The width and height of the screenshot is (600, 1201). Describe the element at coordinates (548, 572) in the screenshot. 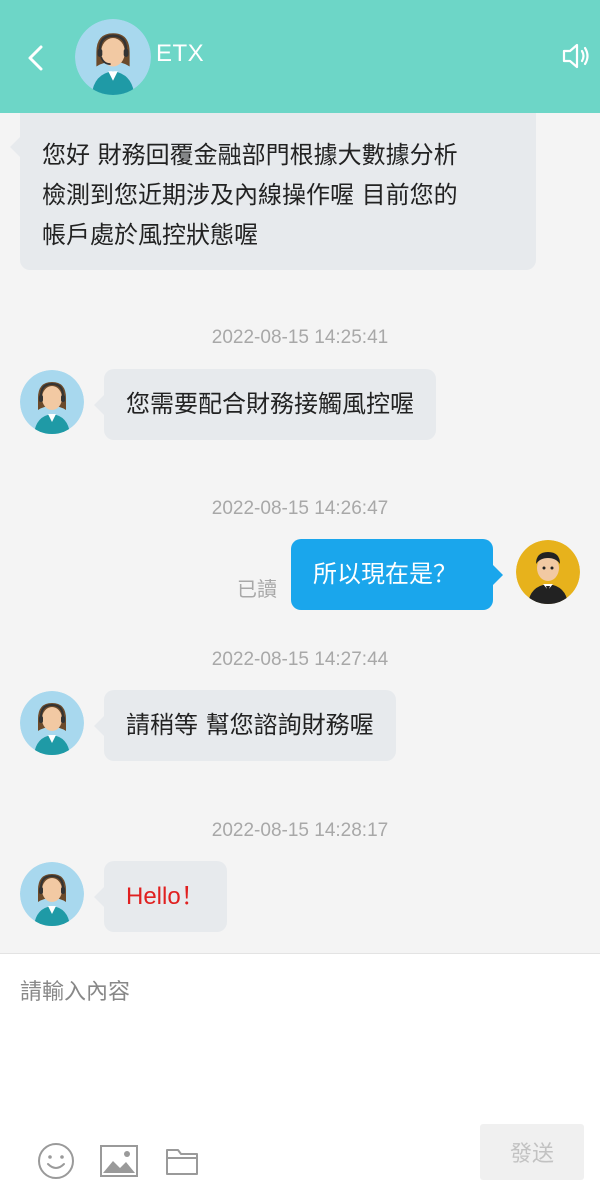

I see `user-avatar` at that location.